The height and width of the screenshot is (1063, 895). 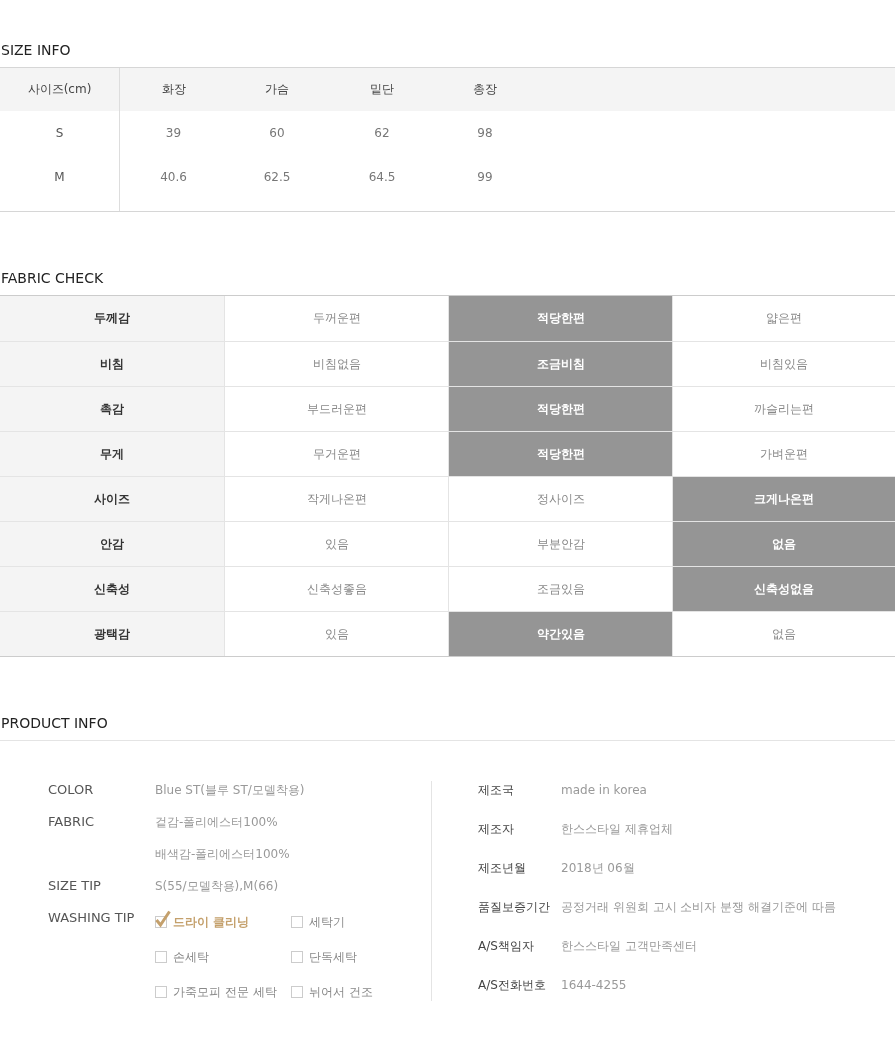 I want to click on option-cell: 크게나온편, so click(x=783, y=499).